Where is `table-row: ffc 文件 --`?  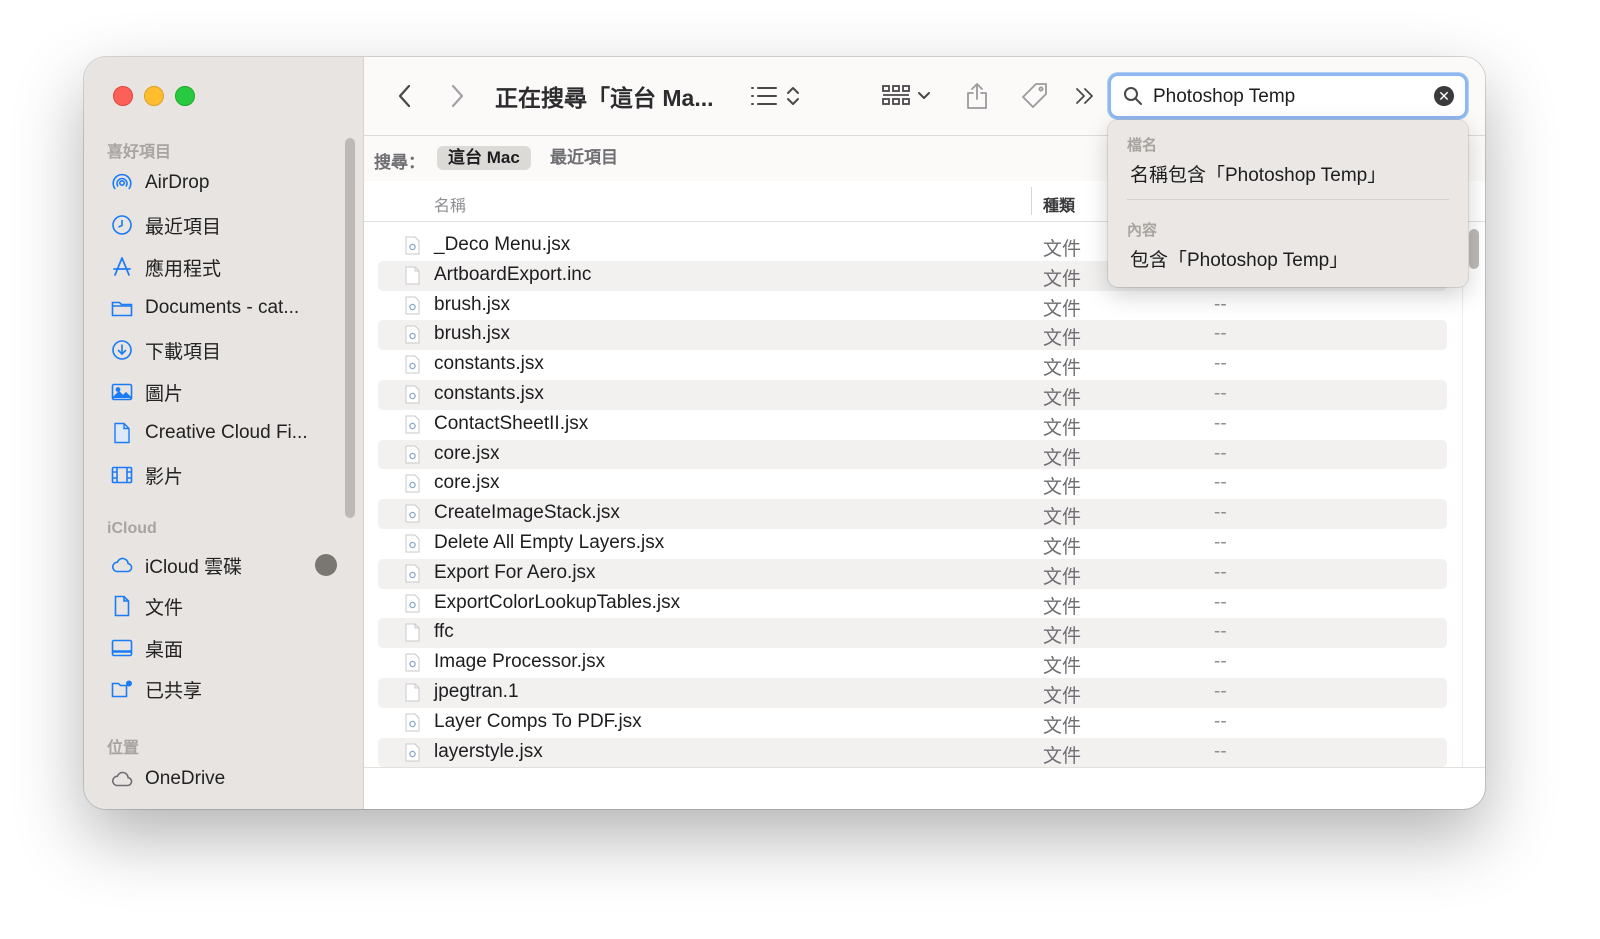 table-row: ffc 文件 -- is located at coordinates (912, 633).